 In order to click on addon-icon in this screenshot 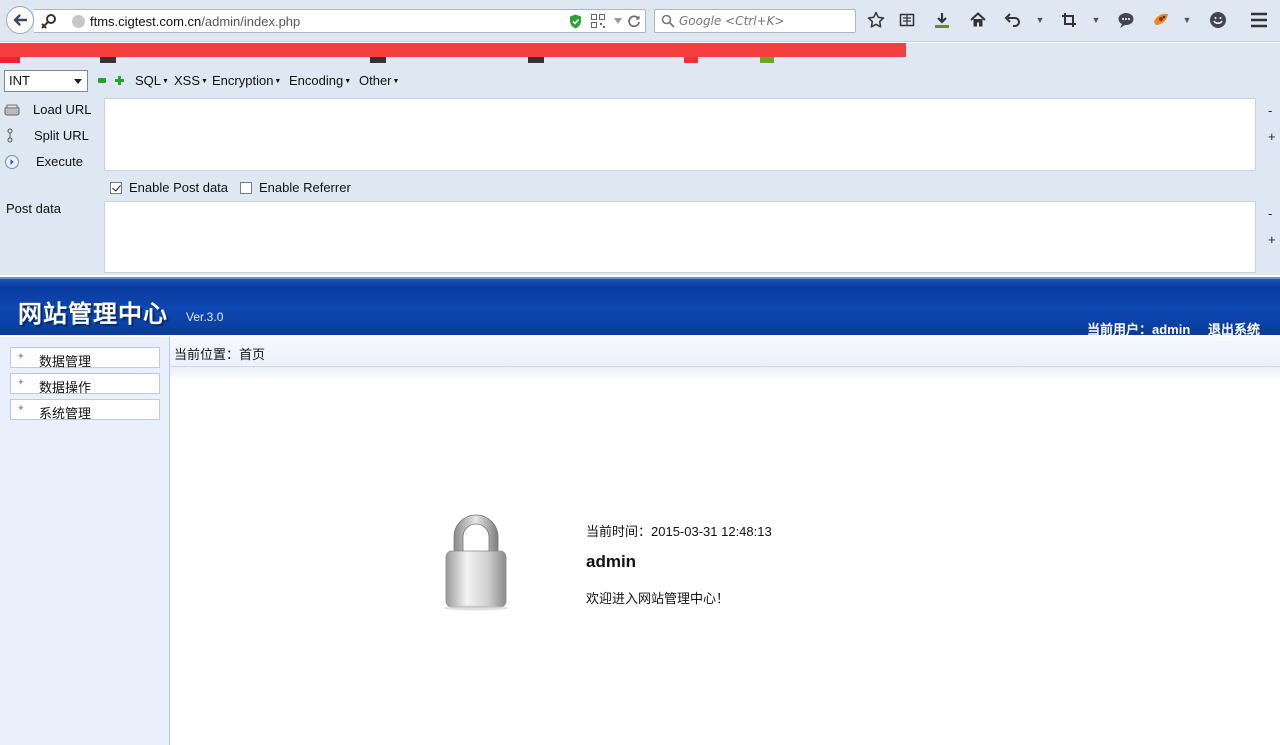, I will do `click(1161, 19)`.